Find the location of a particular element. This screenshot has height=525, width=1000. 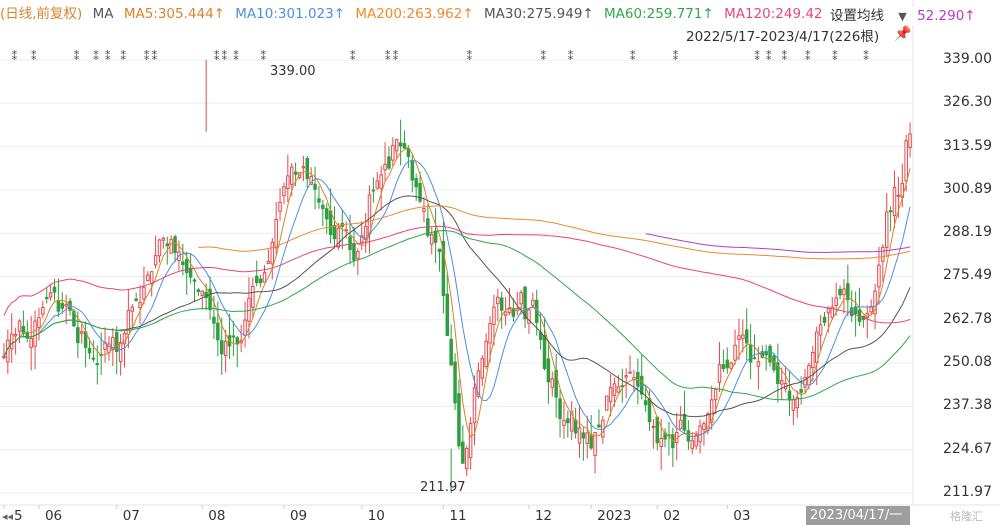

legend-ma10: MA10:301.023↑ is located at coordinates (290, 14).